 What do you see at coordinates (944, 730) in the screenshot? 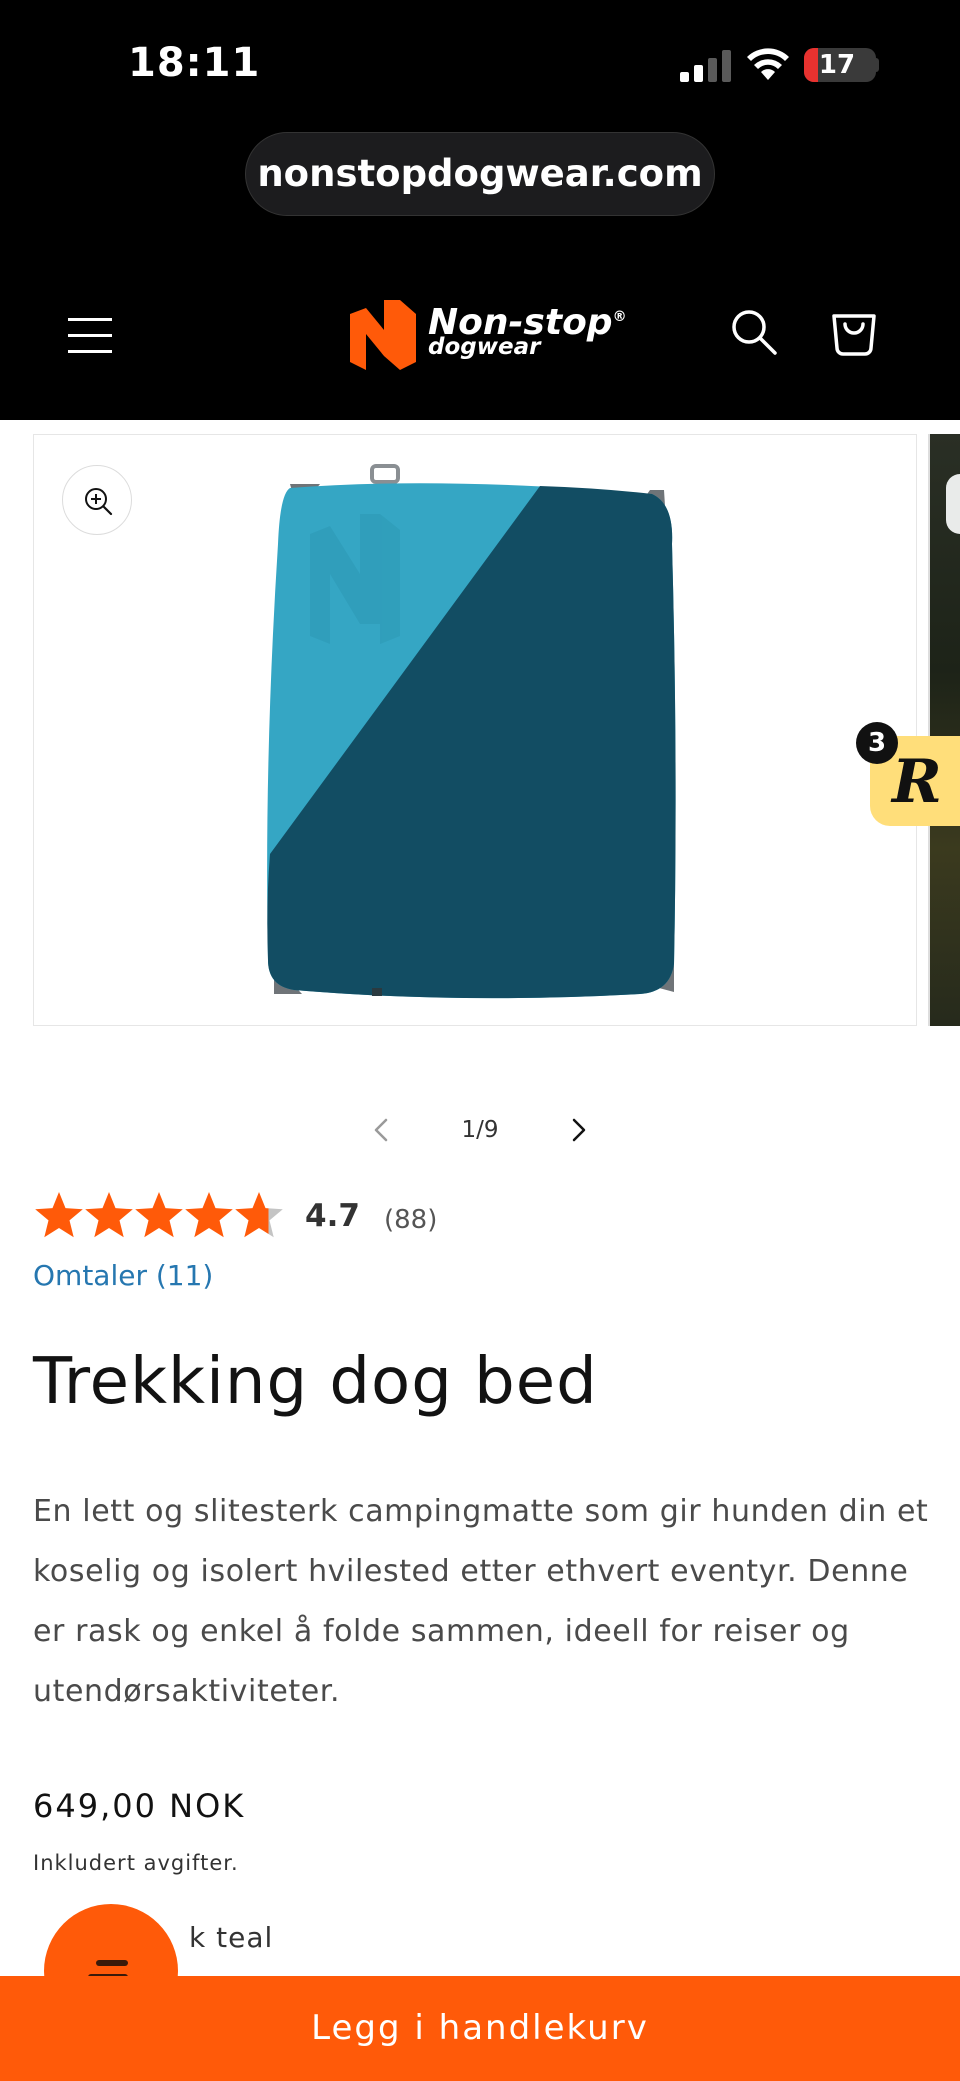
I see `next-slide-preview` at bounding box center [944, 730].